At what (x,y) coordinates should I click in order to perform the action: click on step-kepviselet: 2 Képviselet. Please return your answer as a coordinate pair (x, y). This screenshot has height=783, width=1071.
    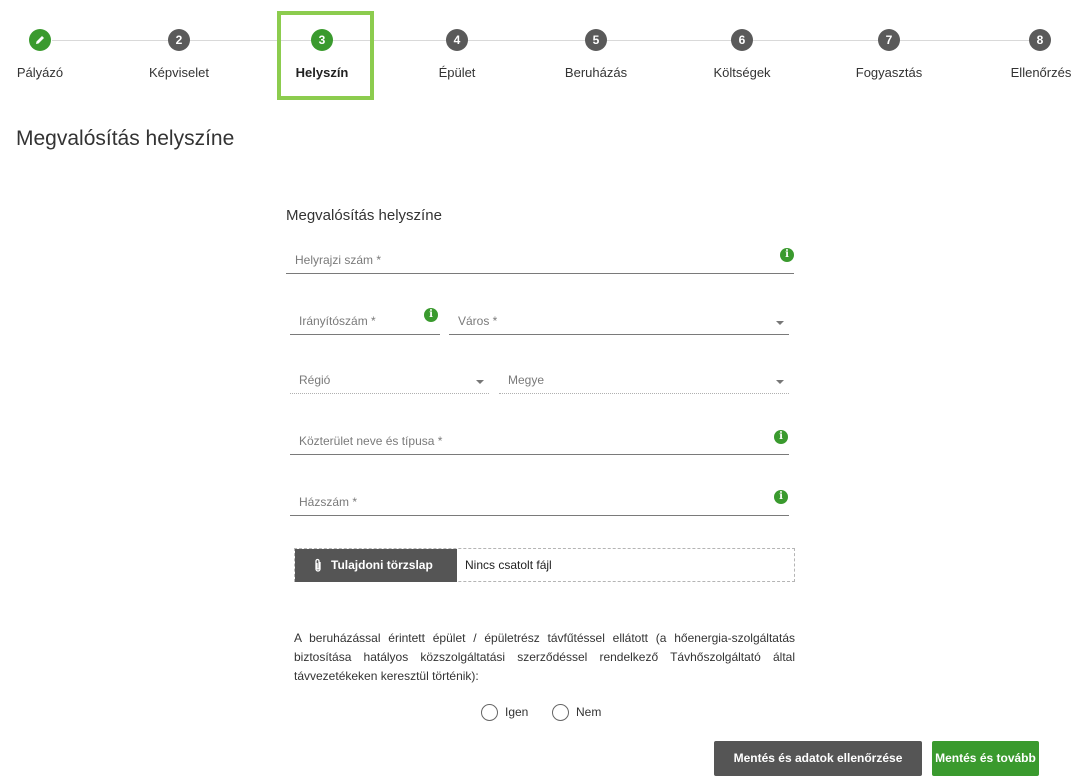
    Looking at the image, I should click on (179, 54).